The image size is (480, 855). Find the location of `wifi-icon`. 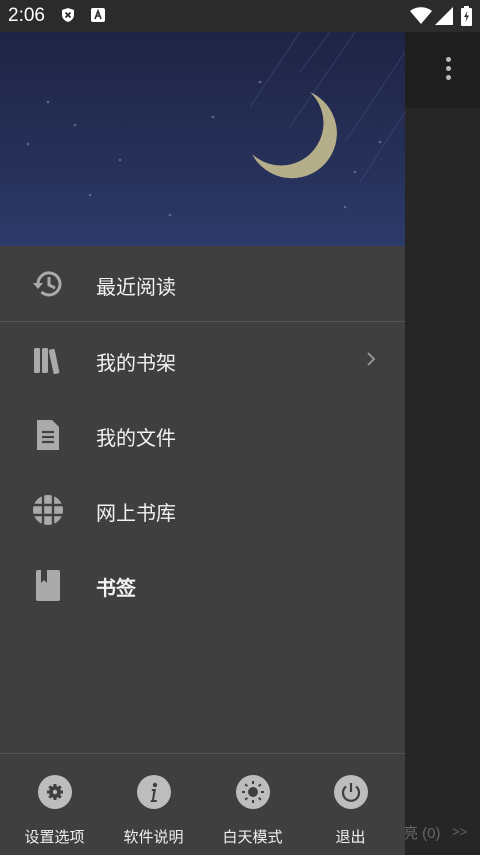

wifi-icon is located at coordinates (421, 15).